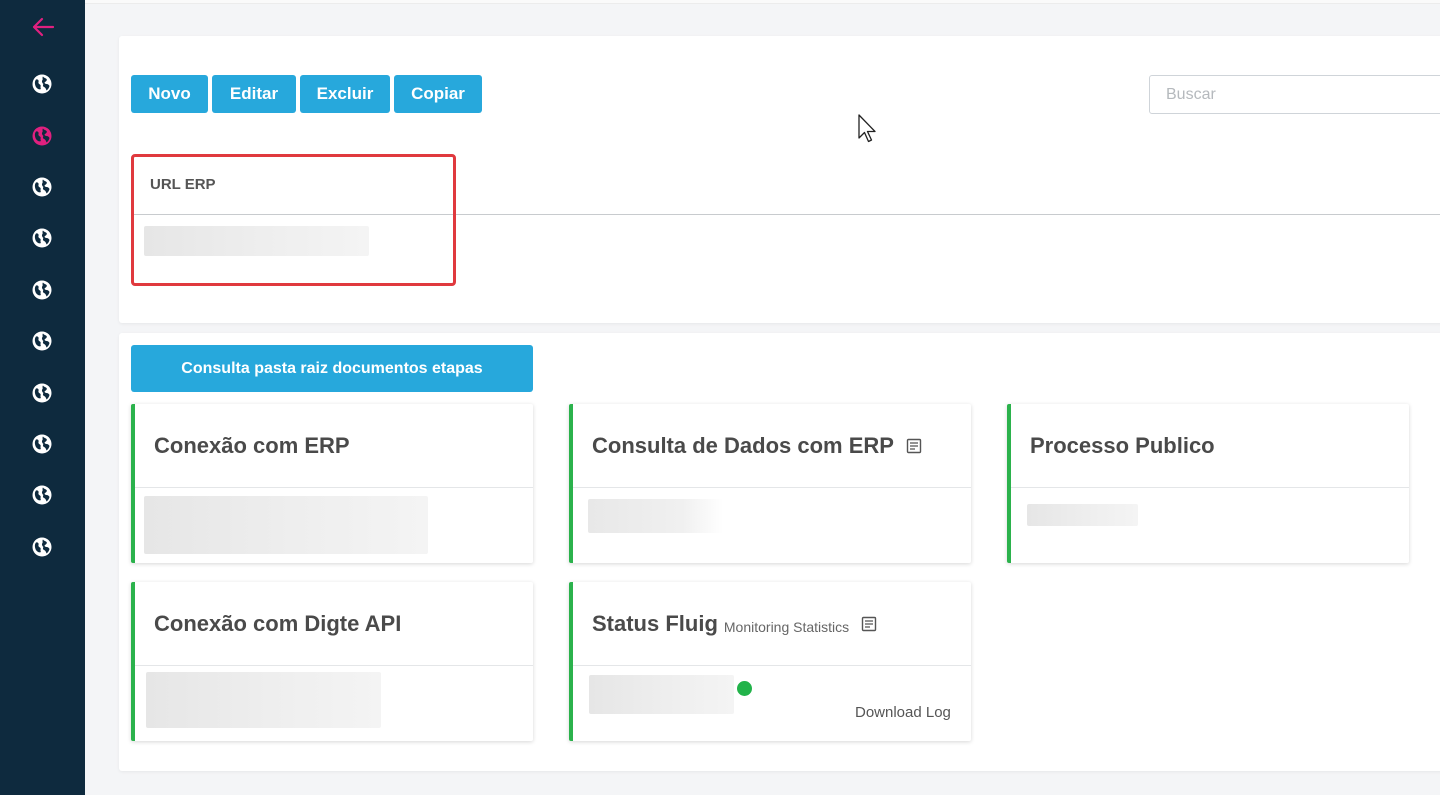  Describe the element at coordinates (42, 341) in the screenshot. I see `sidebar-item-6-globe-icon` at that location.